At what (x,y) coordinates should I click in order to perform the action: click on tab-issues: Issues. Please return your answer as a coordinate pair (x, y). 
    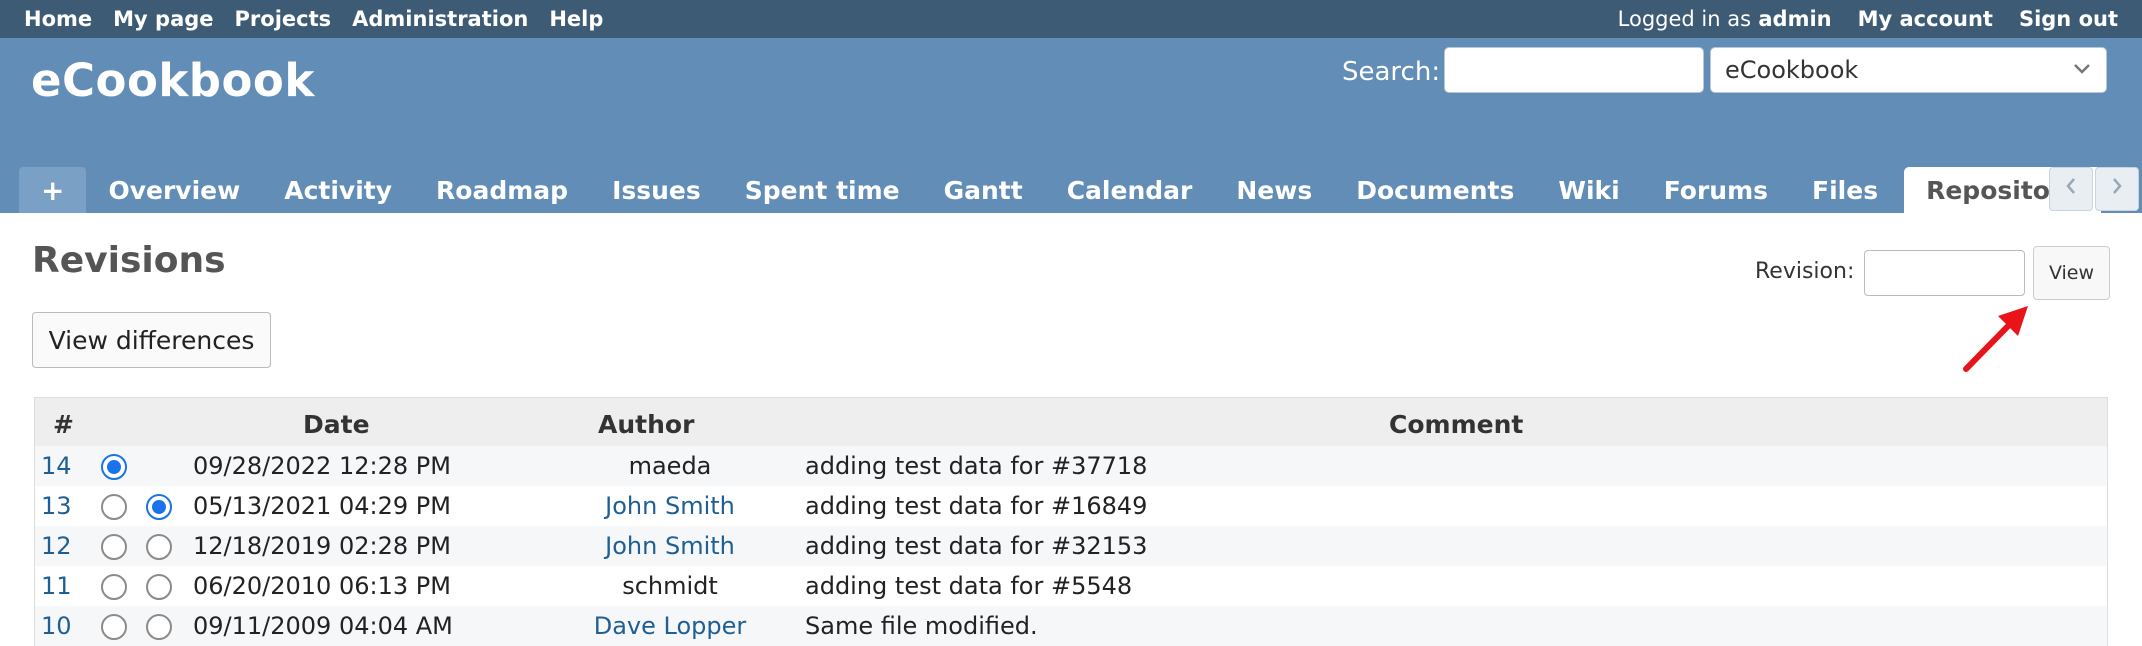
    Looking at the image, I should click on (656, 190).